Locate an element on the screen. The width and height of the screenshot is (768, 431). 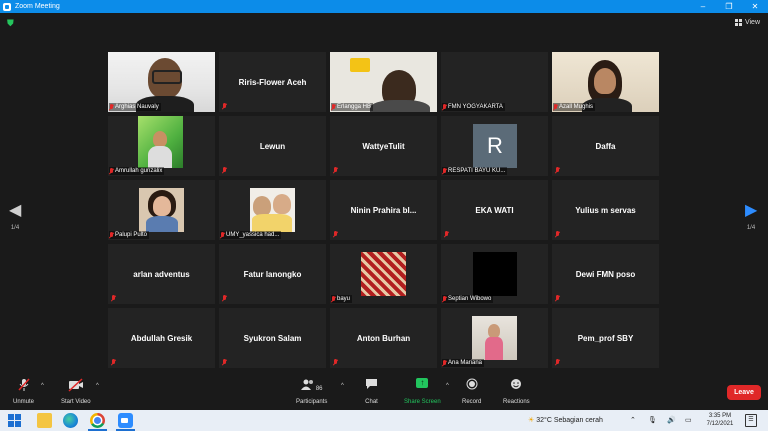
record-icon is located at coordinates (472, 385).